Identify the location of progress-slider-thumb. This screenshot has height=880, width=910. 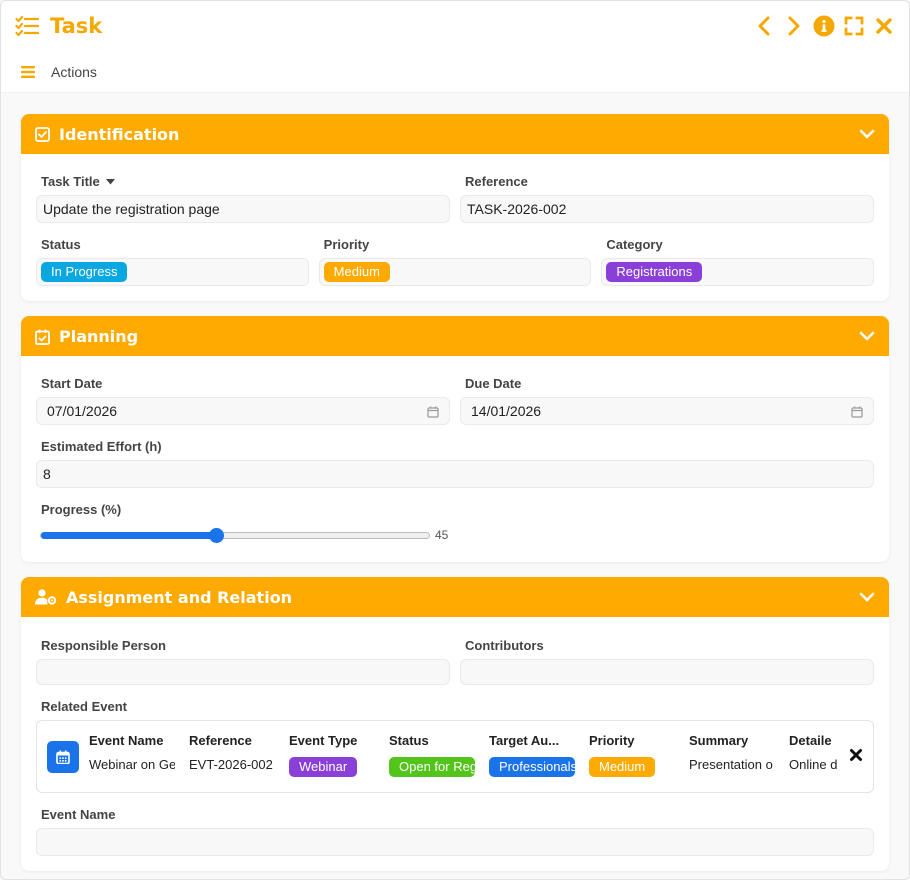
(216, 535).